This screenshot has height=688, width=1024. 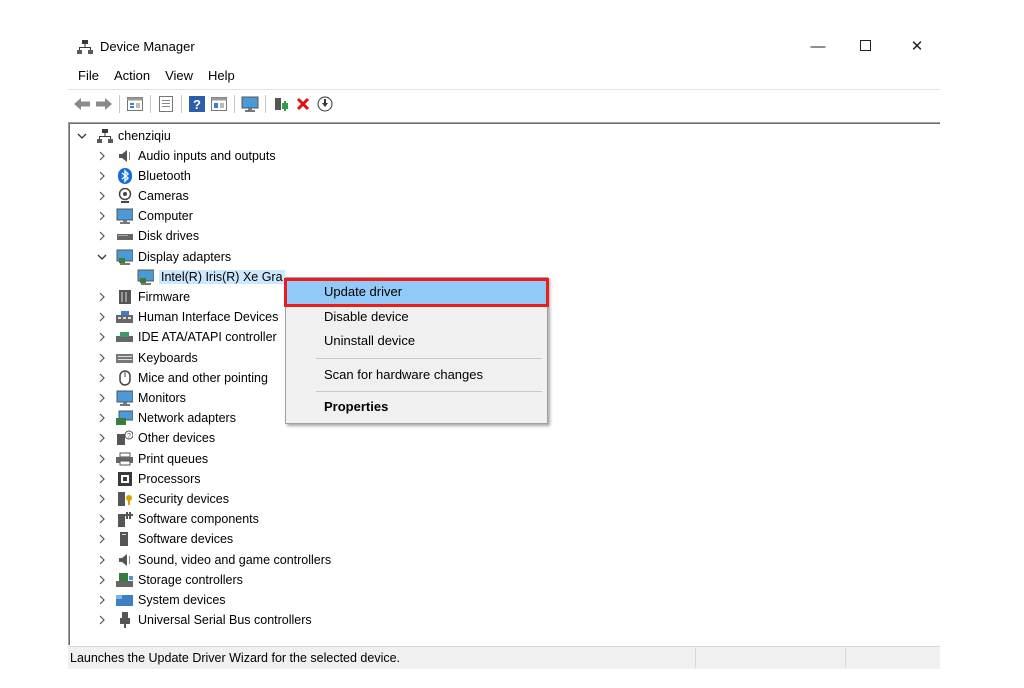 What do you see at coordinates (103, 104) in the screenshot?
I see `forward-arrow-icon` at bounding box center [103, 104].